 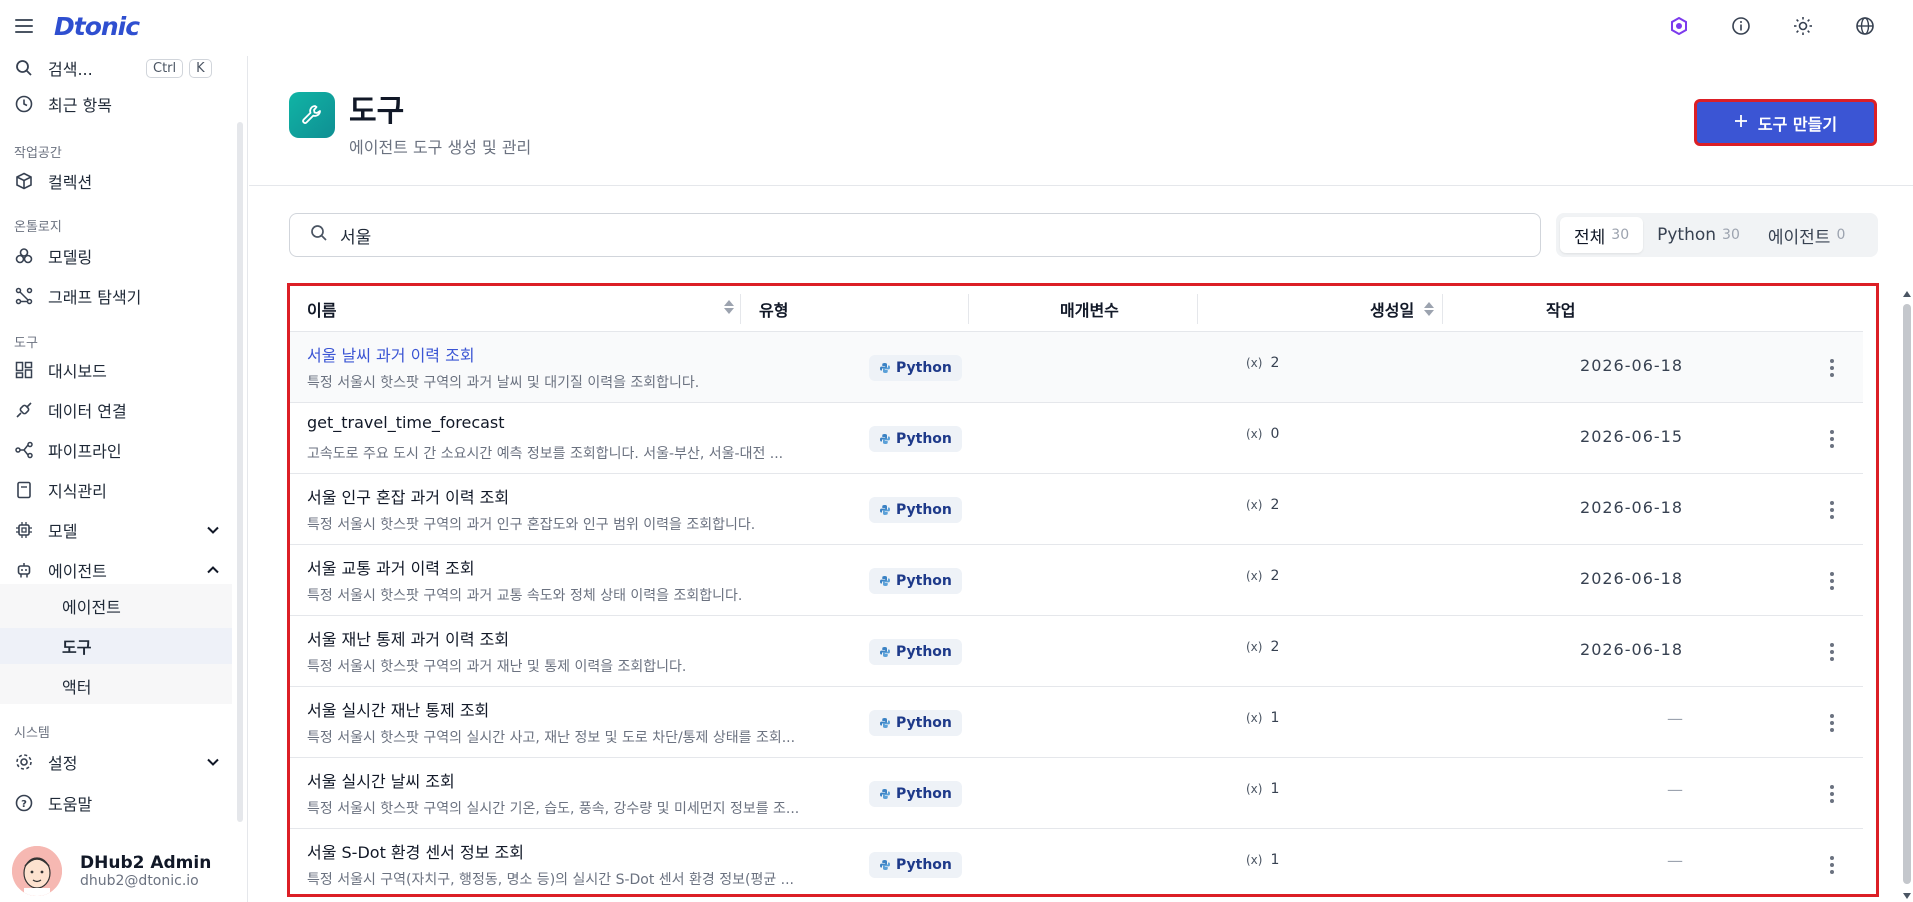 What do you see at coordinates (63, 531) in the screenshot?
I see `sidebar-item-label: 모델` at bounding box center [63, 531].